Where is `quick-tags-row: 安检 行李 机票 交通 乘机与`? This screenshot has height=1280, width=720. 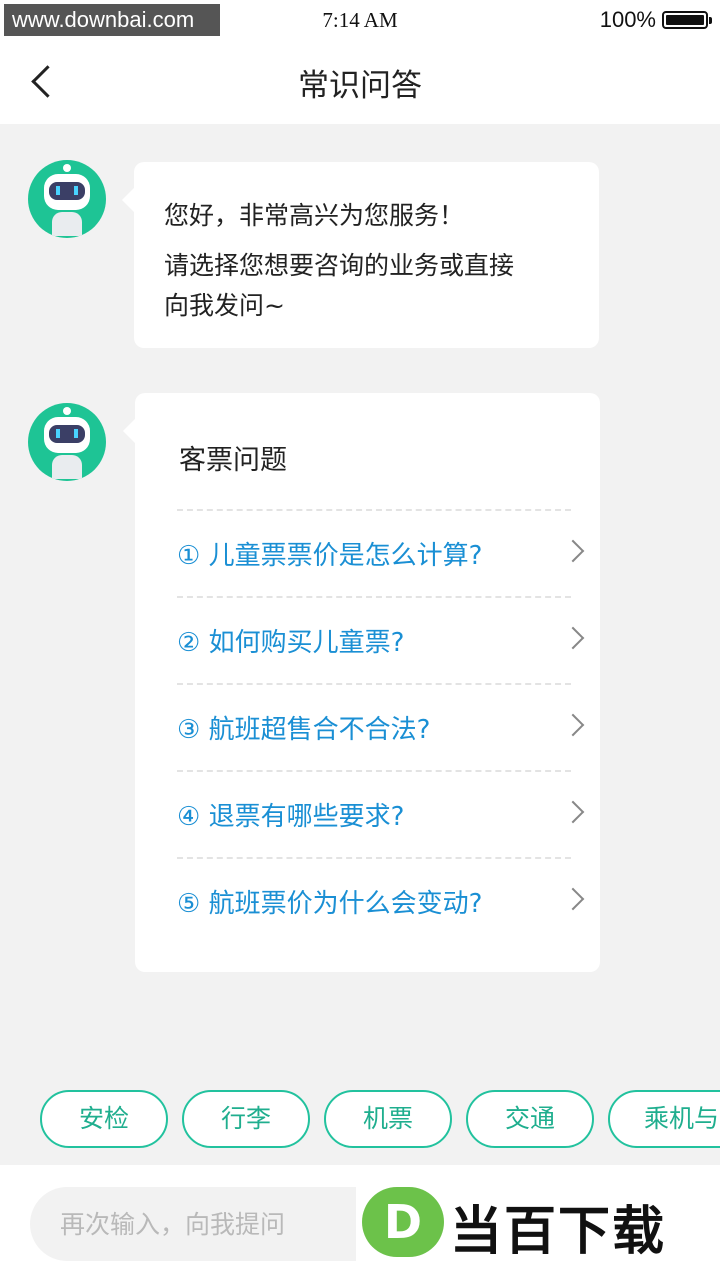 quick-tags-row: 安检 行李 机票 交通 乘机与 is located at coordinates (360, 1119).